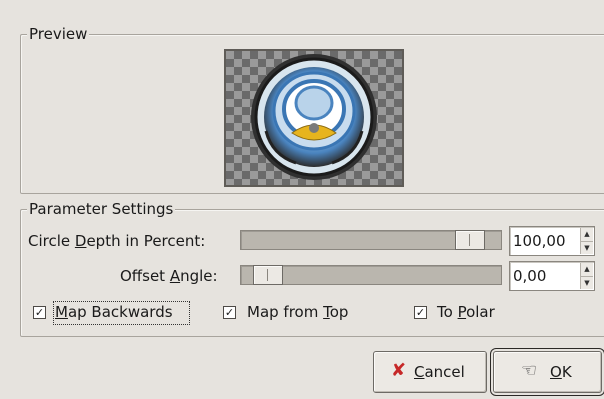 The image size is (604, 399). I want to click on circle-depth-input, so click(539, 241).